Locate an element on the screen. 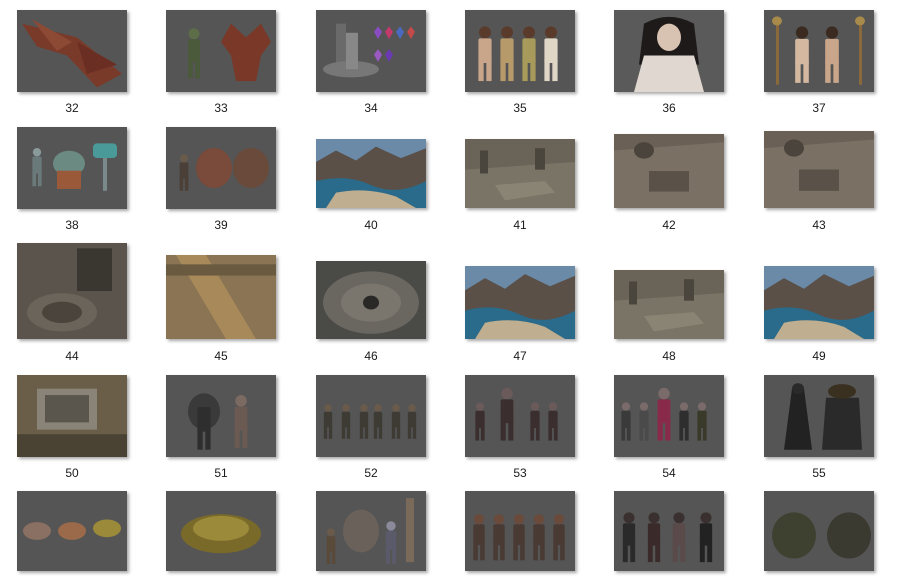 This screenshot has width=899, height=577. thumbnail-label: 40 is located at coordinates (371, 225).